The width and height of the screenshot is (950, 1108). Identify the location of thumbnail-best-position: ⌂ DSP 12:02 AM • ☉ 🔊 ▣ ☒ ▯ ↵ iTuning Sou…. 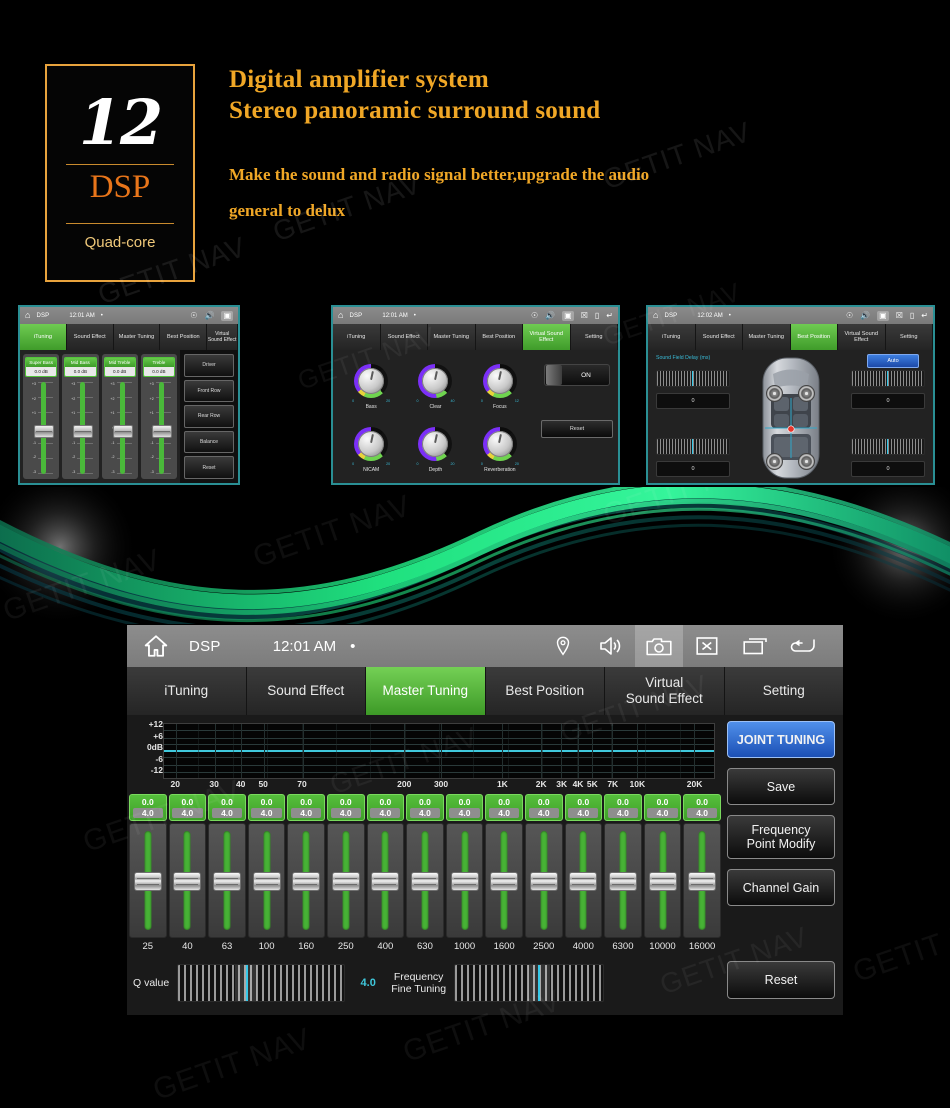
(790, 395).